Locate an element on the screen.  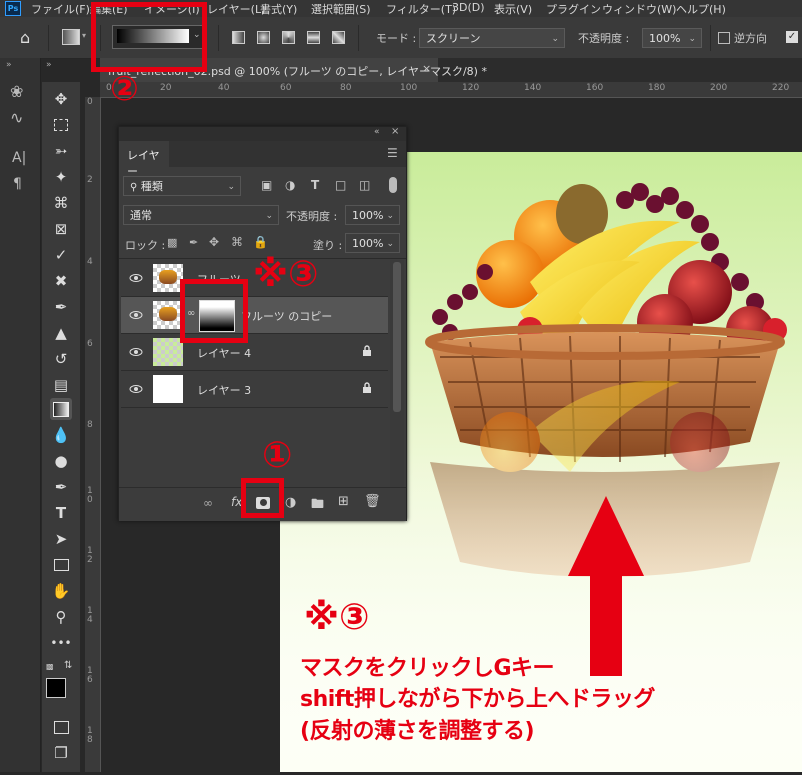
character-icon: A| is located at coordinates (19, 158).